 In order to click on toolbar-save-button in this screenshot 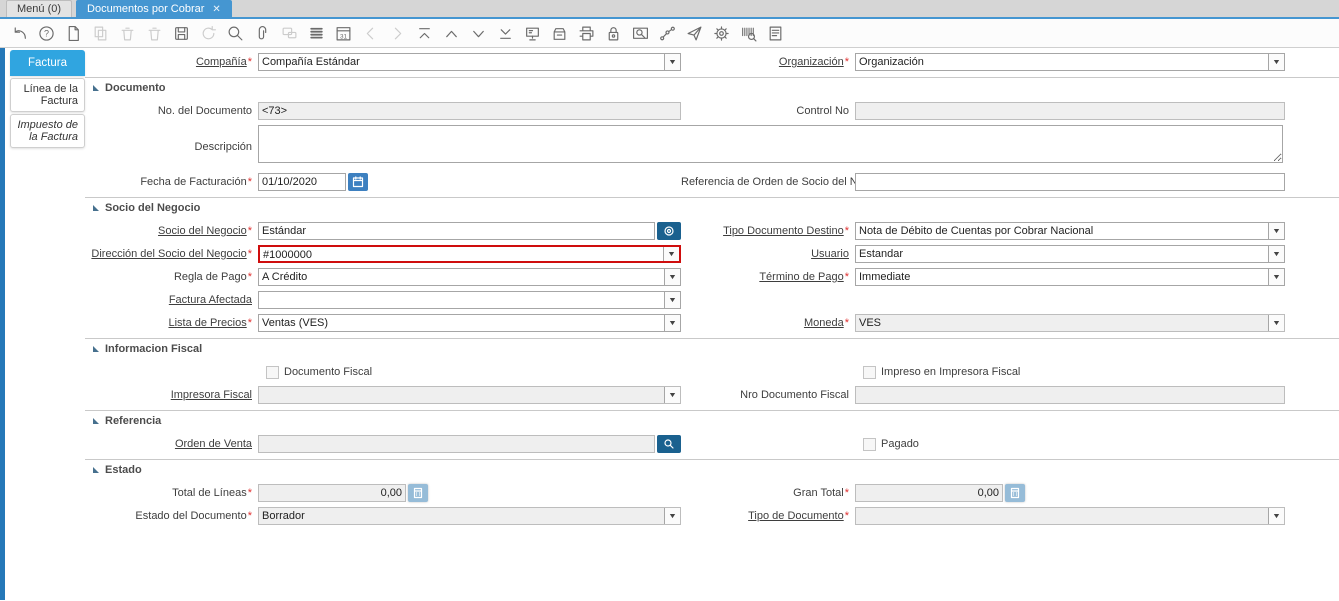, I will do `click(181, 33)`.